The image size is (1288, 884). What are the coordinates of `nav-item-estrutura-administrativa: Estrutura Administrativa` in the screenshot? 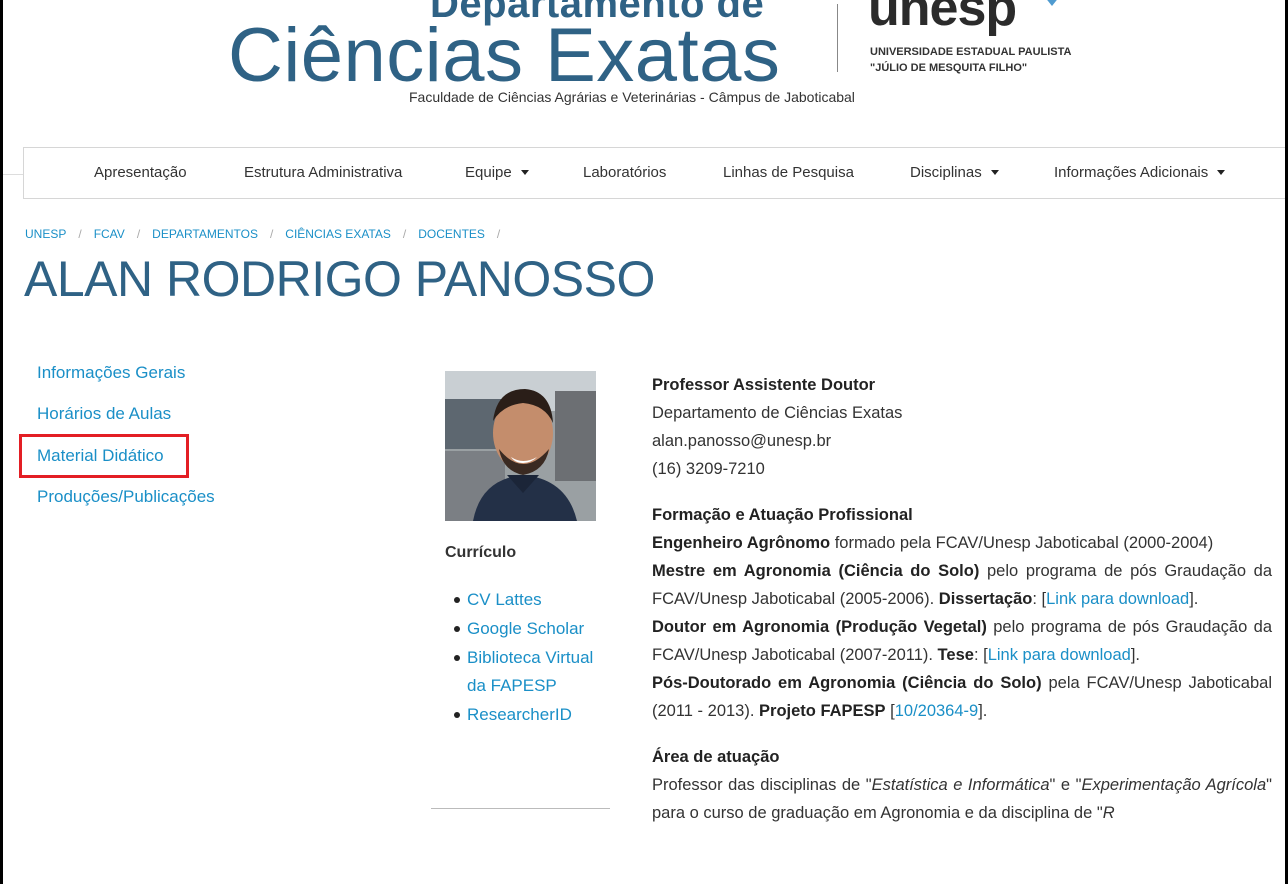 It's located at (323, 172).